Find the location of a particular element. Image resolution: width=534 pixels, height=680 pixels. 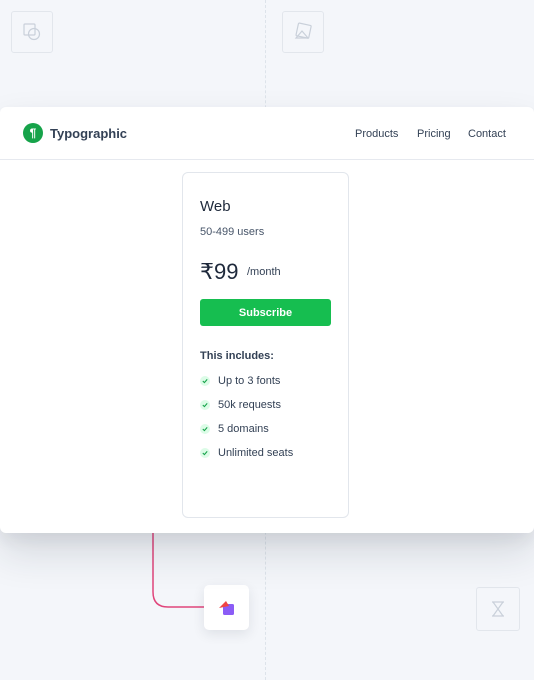

feature-text: Up to 3 fonts is located at coordinates (249, 381).